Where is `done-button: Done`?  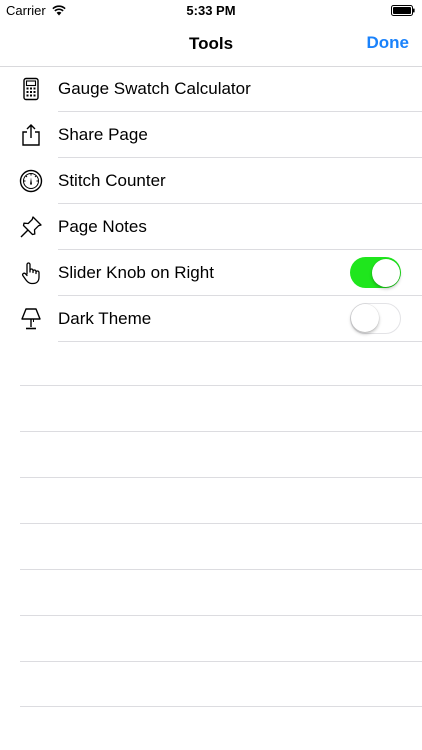 done-button: Done is located at coordinates (388, 43).